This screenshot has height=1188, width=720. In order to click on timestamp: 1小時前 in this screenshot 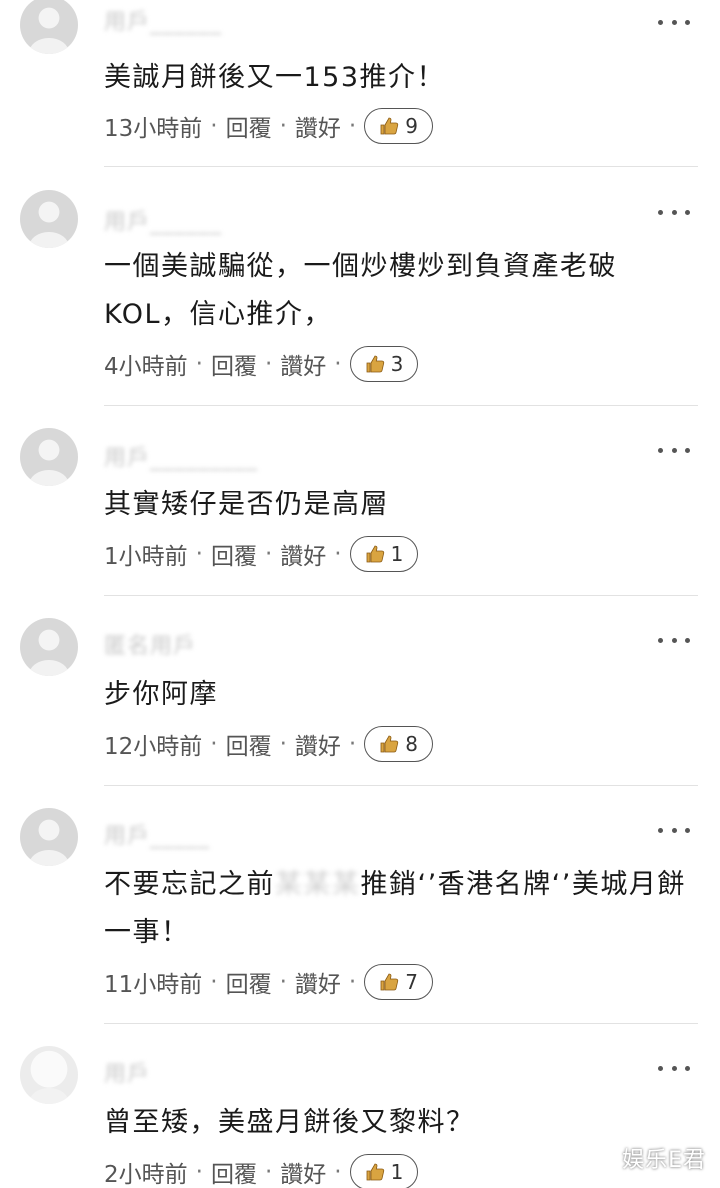, I will do `click(146, 557)`.